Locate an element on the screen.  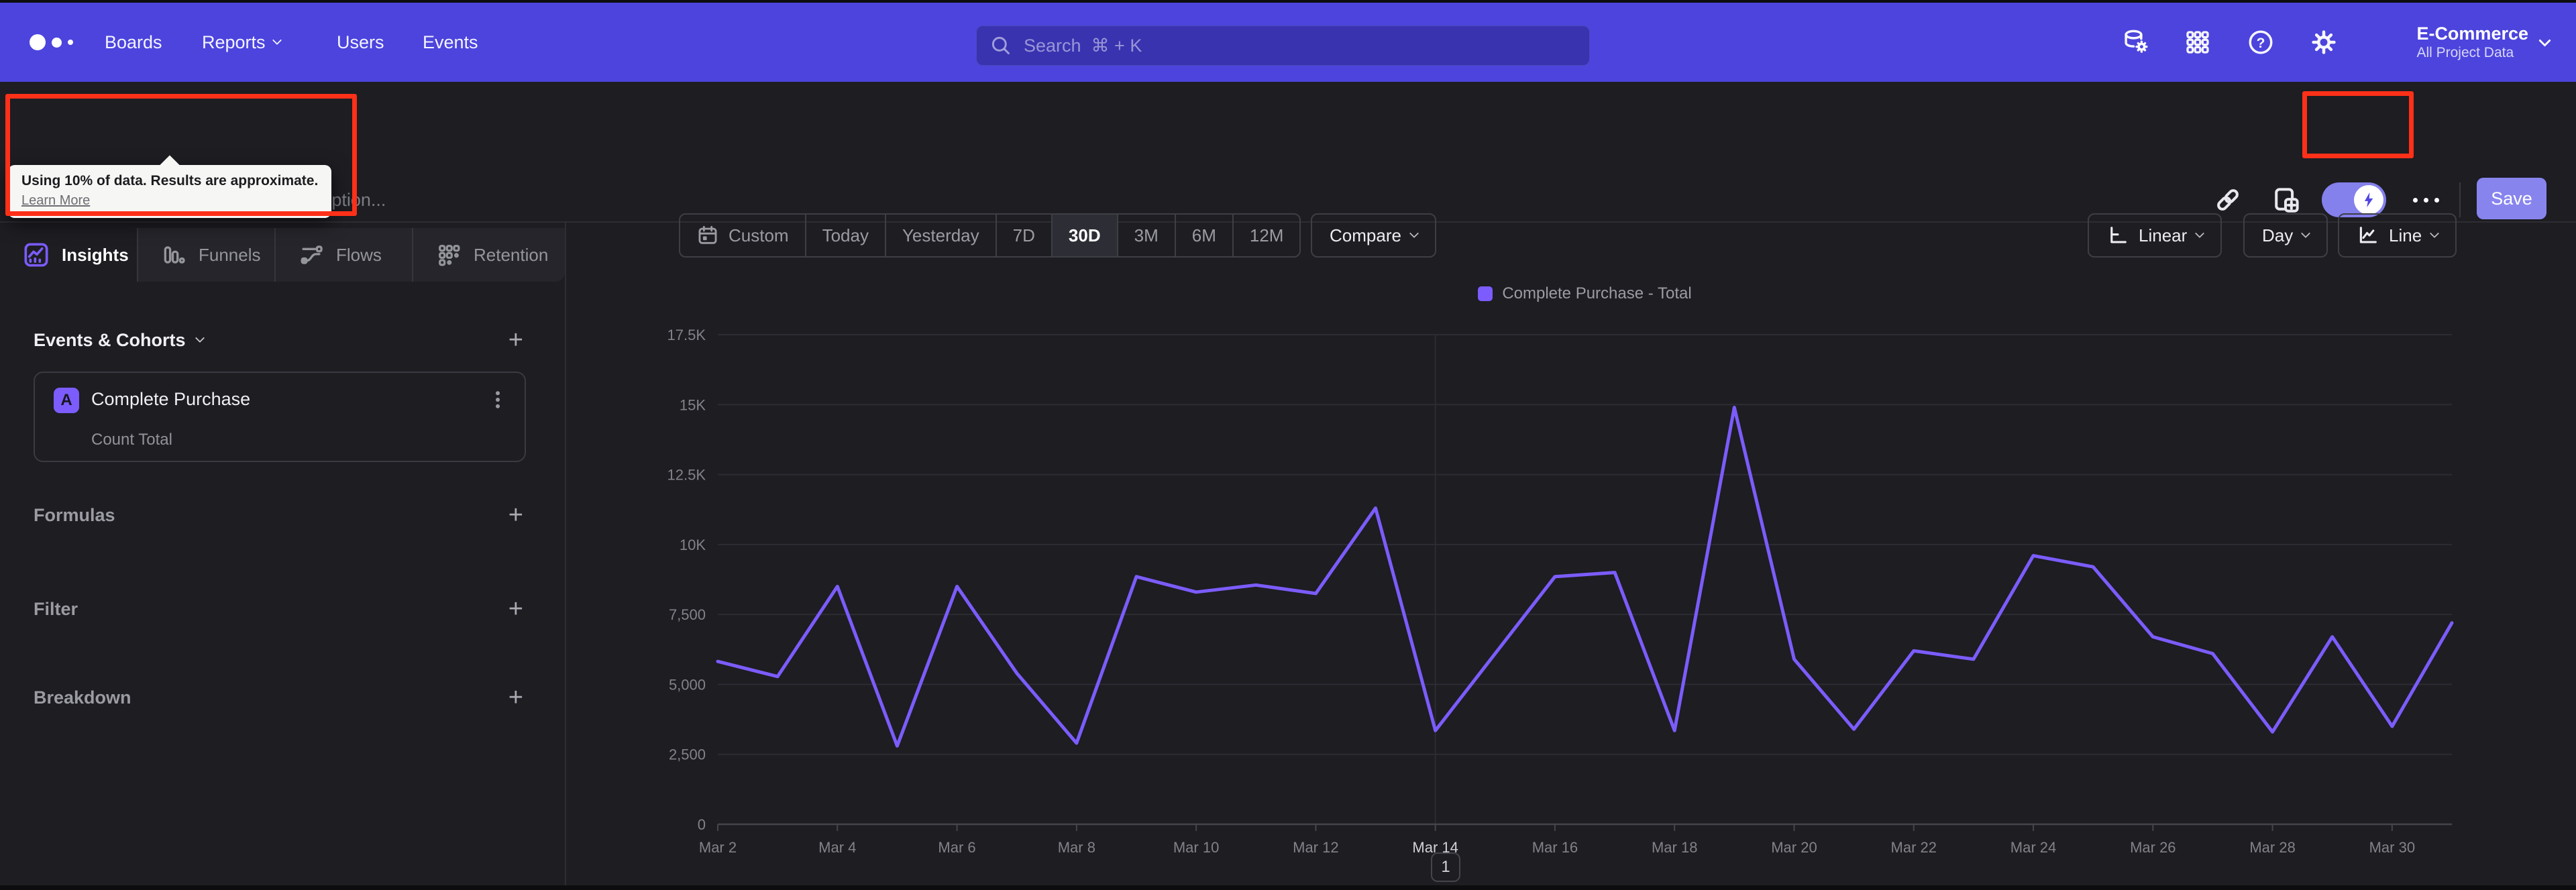
section-label: Breakdown is located at coordinates (82, 697).